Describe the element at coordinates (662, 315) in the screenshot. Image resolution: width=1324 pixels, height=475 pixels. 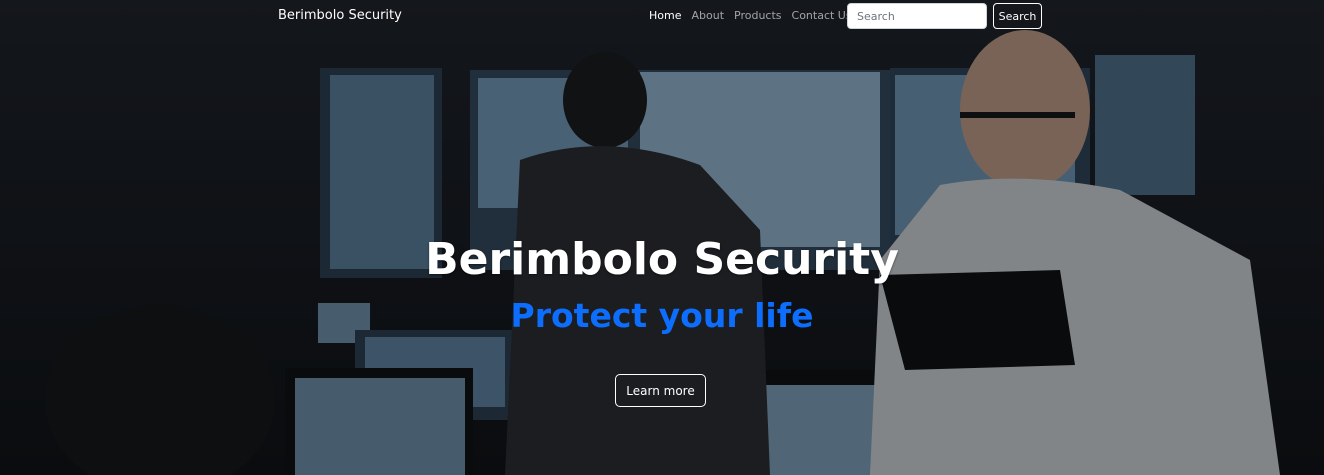
I see `hero-subtitle: Protect your life` at that location.